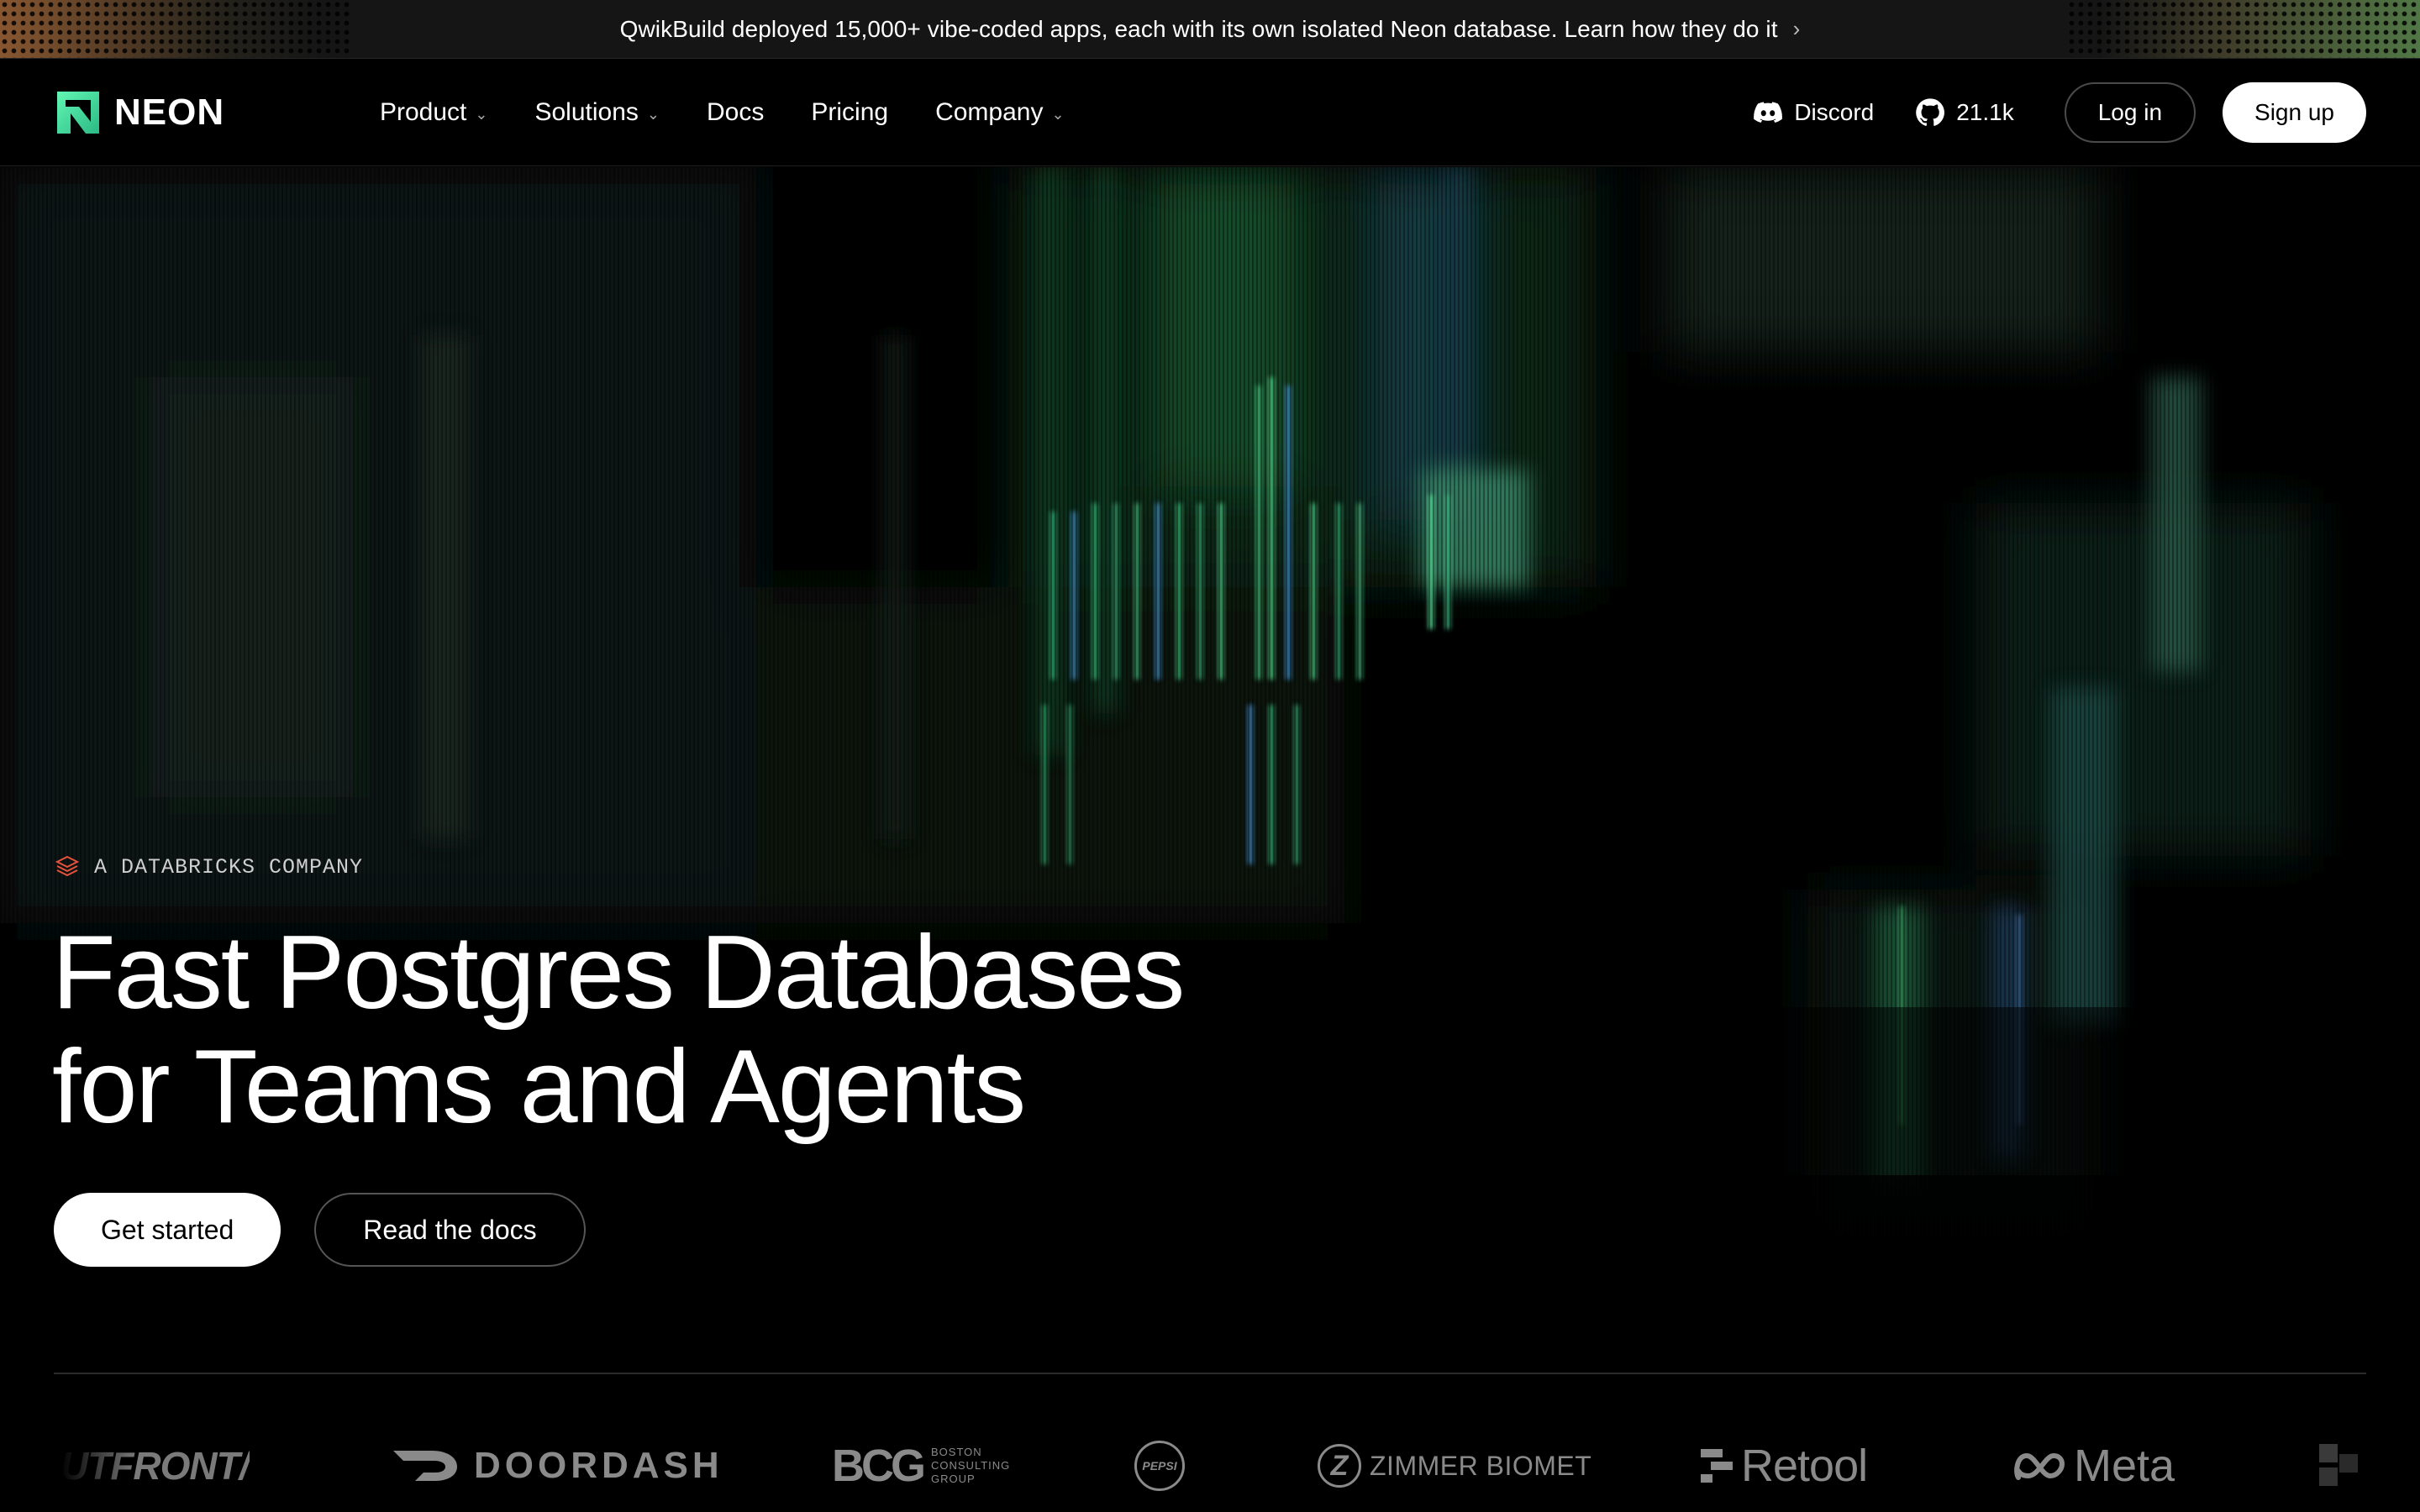 This screenshot has width=2420, height=1512. Describe the element at coordinates (229, 866) in the screenshot. I see `eyebrow-text: A DATABRICKS COMPANY` at that location.